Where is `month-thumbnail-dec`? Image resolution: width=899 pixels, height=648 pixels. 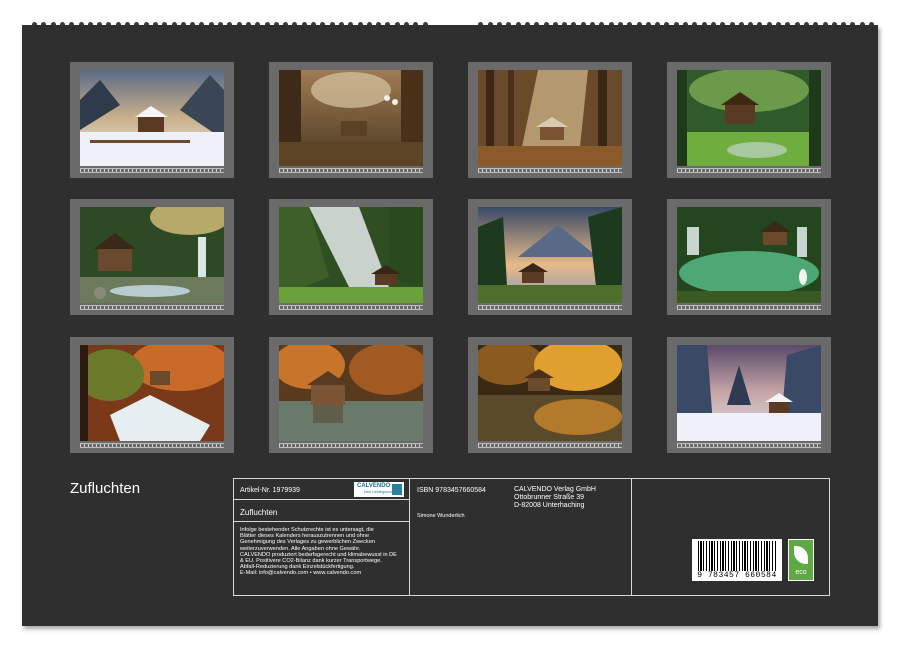 month-thumbnail-dec is located at coordinates (749, 395).